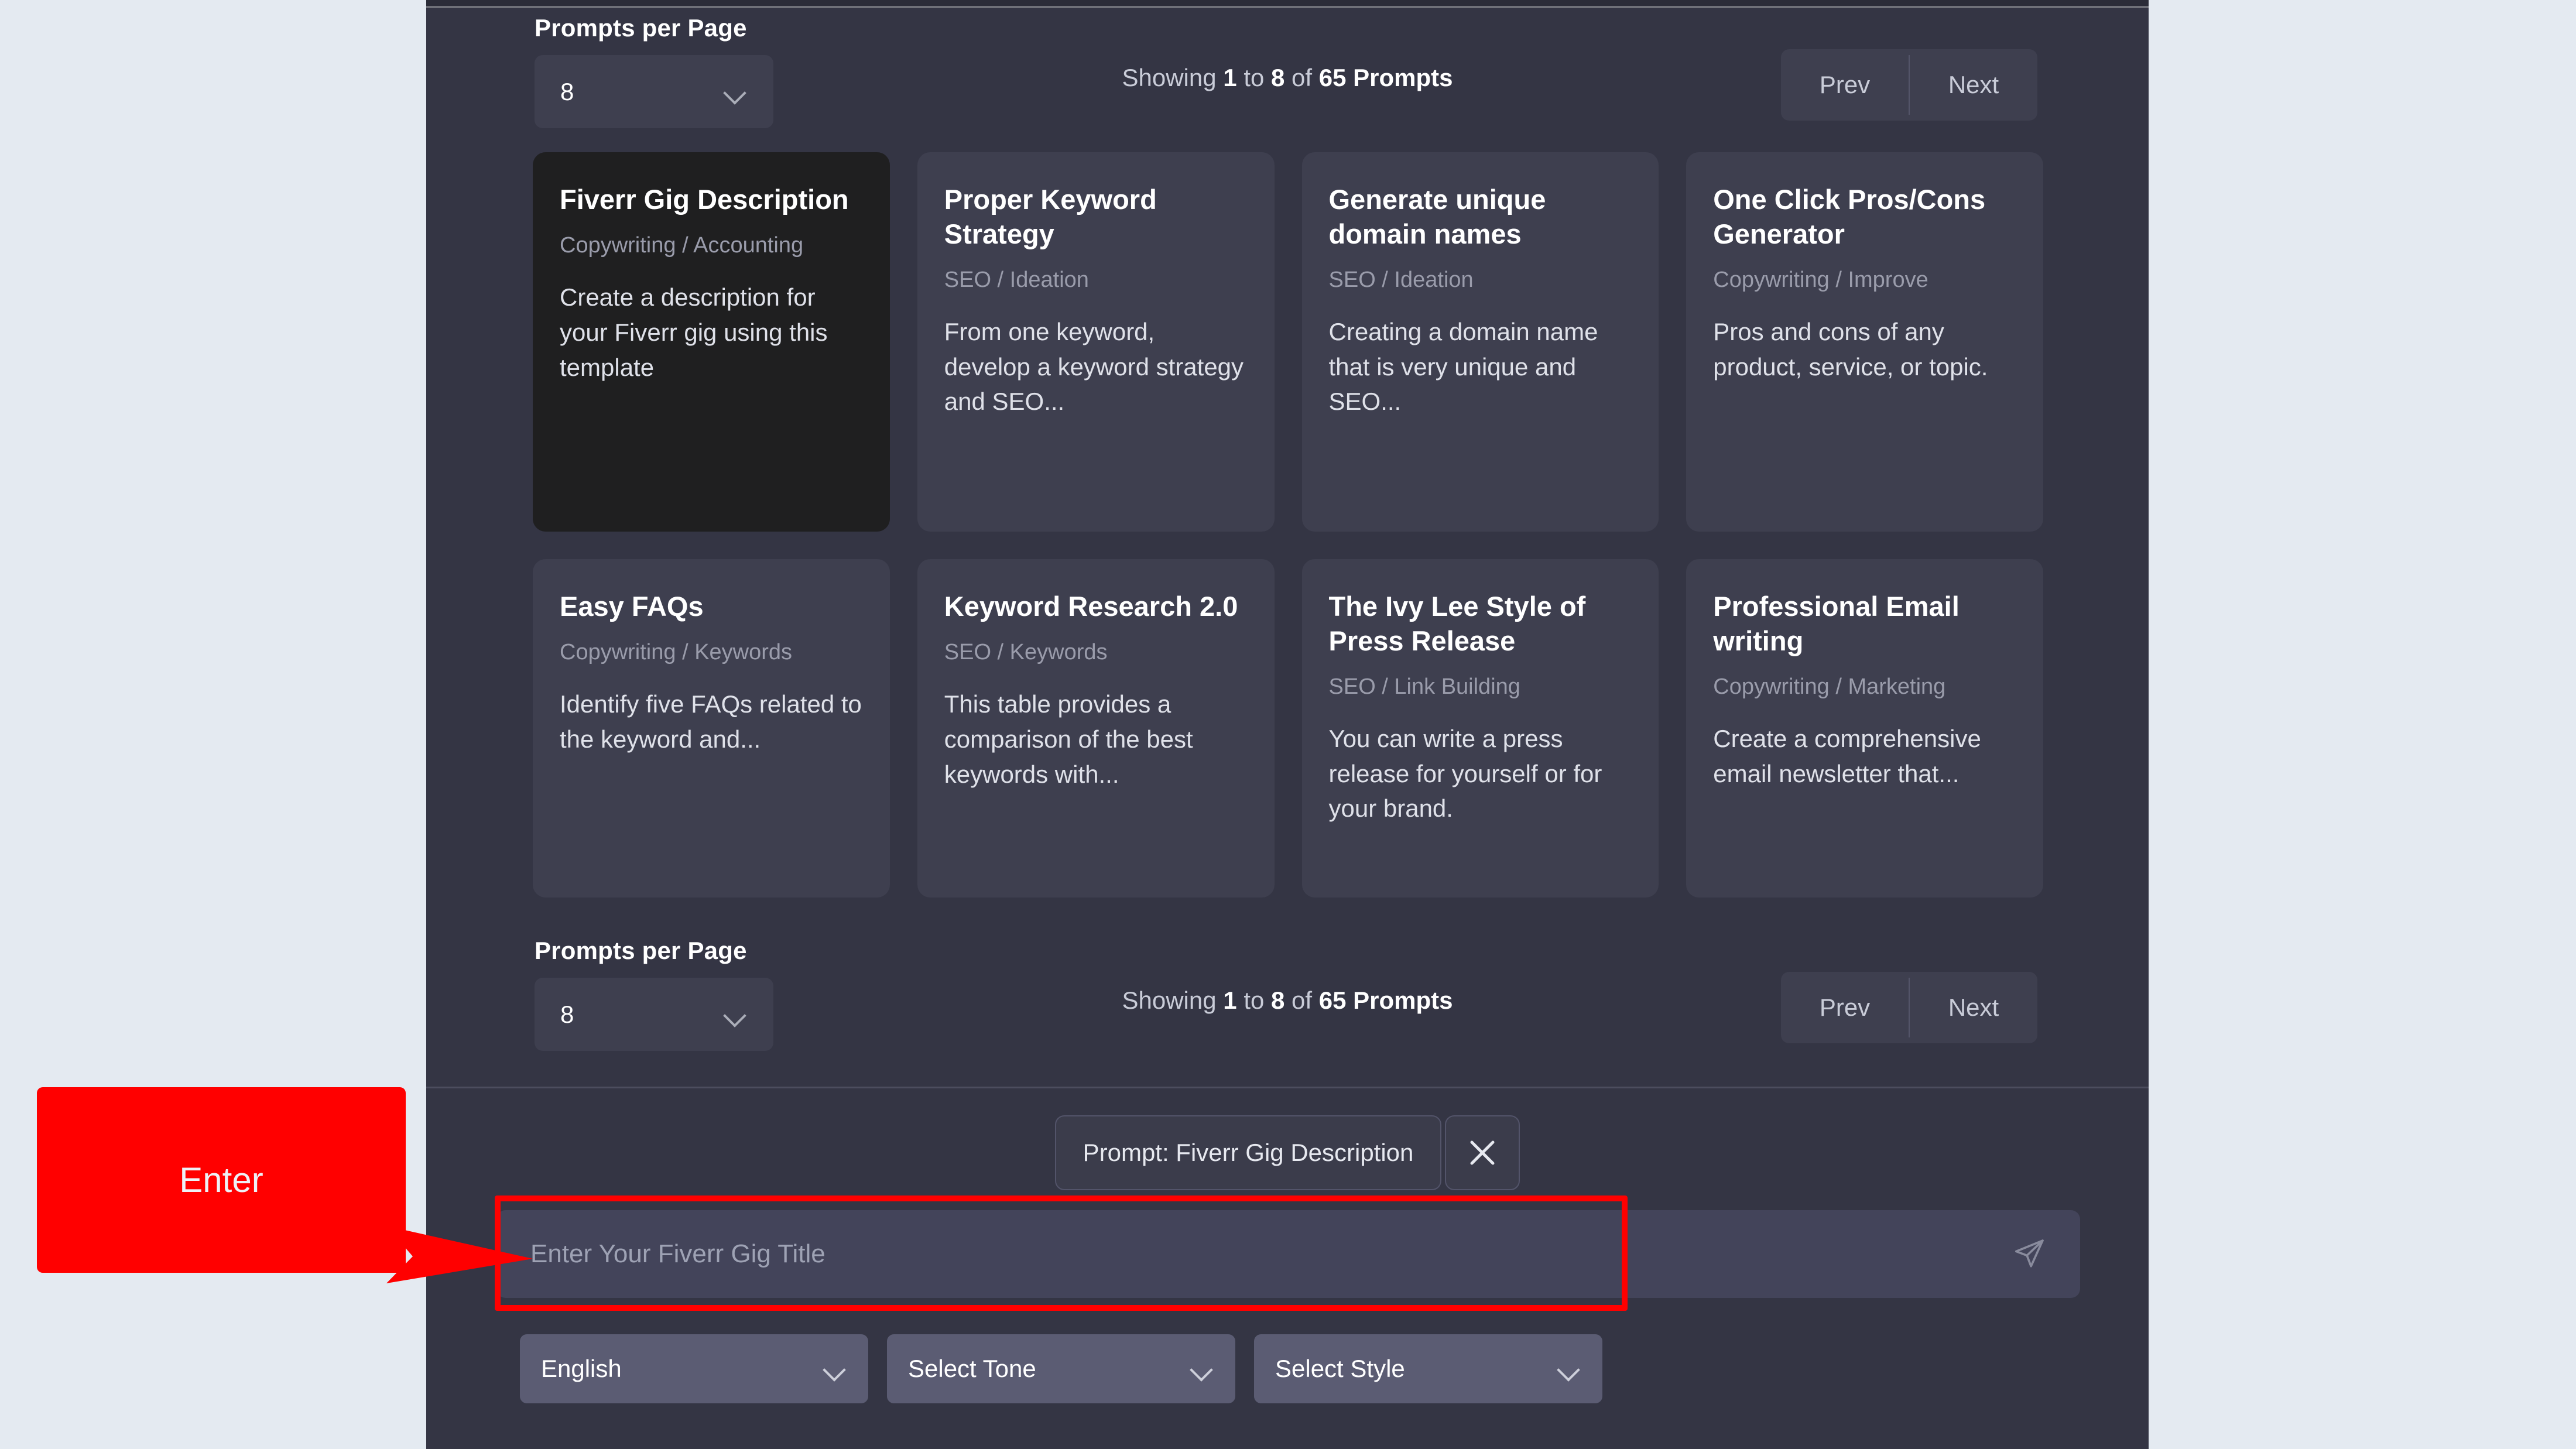  I want to click on send-icon, so click(2029, 1254).